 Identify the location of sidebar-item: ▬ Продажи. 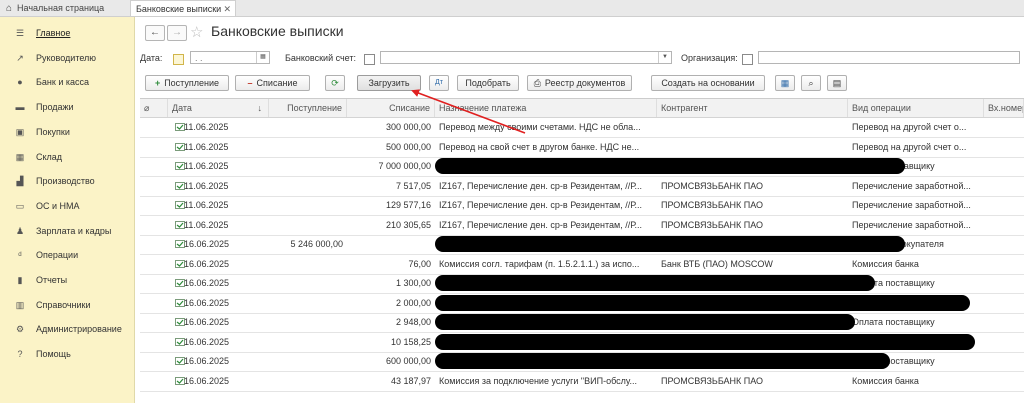
(67, 107).